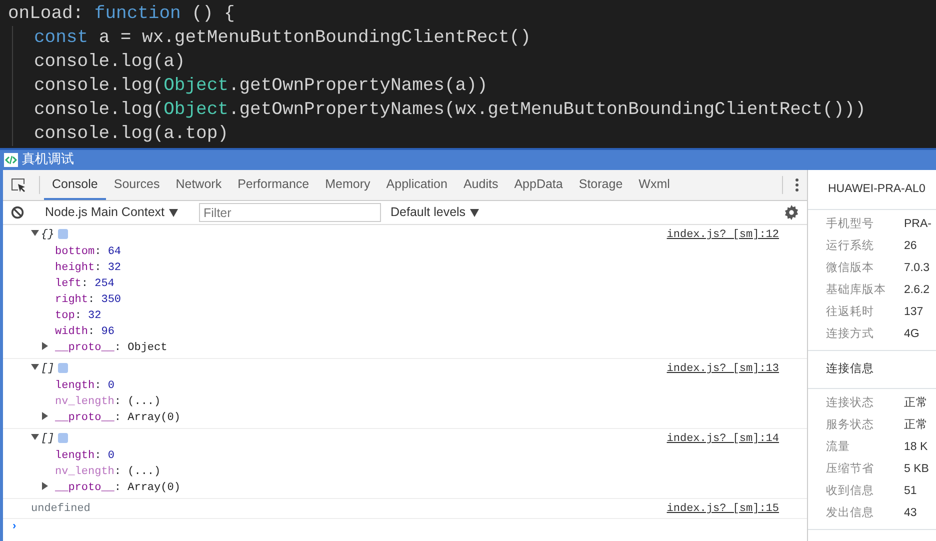 This screenshot has width=936, height=541. I want to click on console-prompt: ›, so click(14, 527).